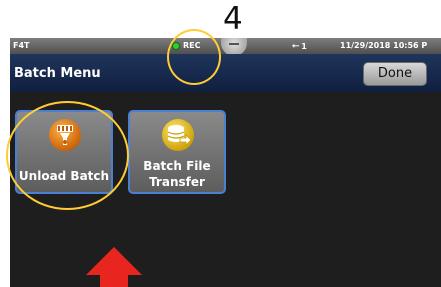 The width and height of the screenshot is (441, 287). I want to click on datetime: 11/29/2018 10:56 P, so click(384, 45).